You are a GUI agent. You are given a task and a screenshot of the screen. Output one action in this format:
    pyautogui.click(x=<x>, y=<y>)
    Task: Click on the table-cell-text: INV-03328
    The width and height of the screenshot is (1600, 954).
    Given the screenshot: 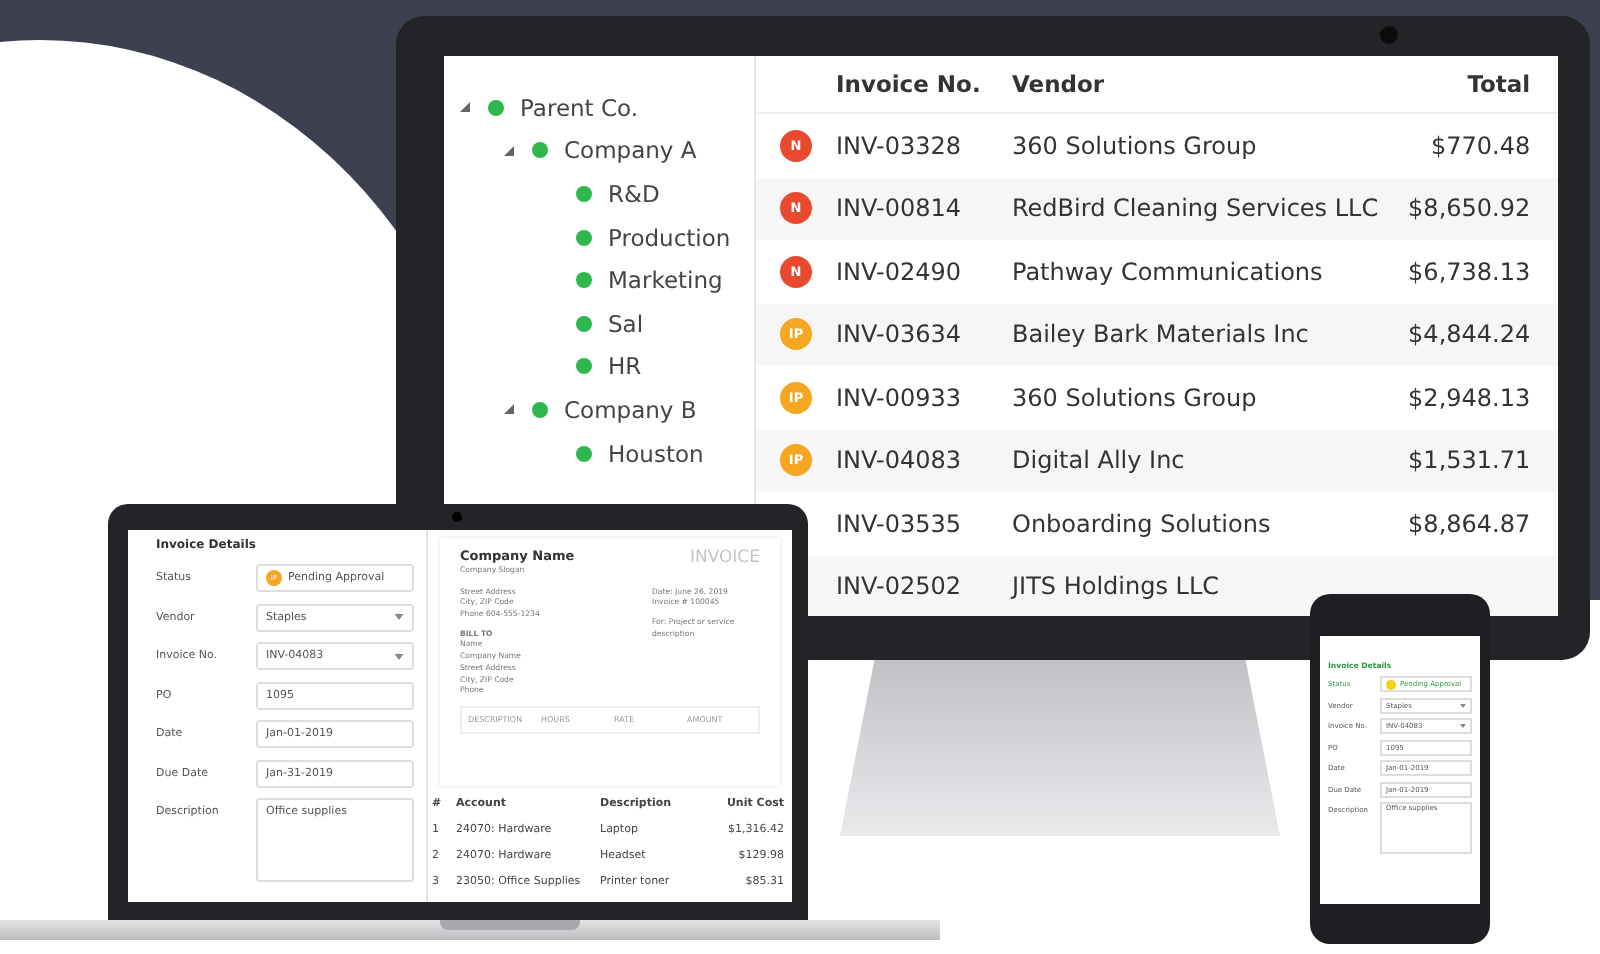 What is the action you would take?
    pyautogui.click(x=900, y=145)
    